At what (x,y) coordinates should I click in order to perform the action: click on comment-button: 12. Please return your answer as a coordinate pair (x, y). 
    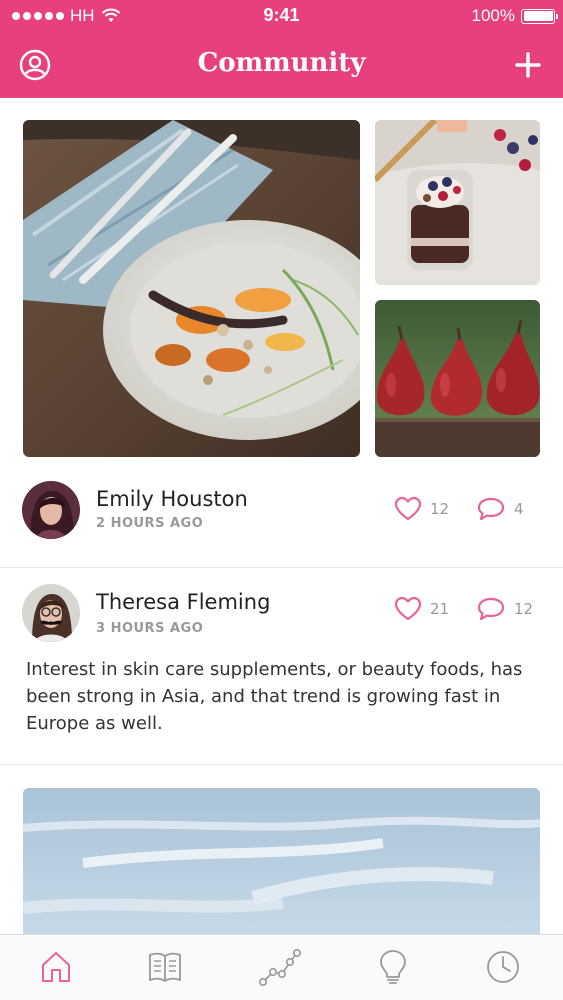
    Looking at the image, I should click on (504, 609).